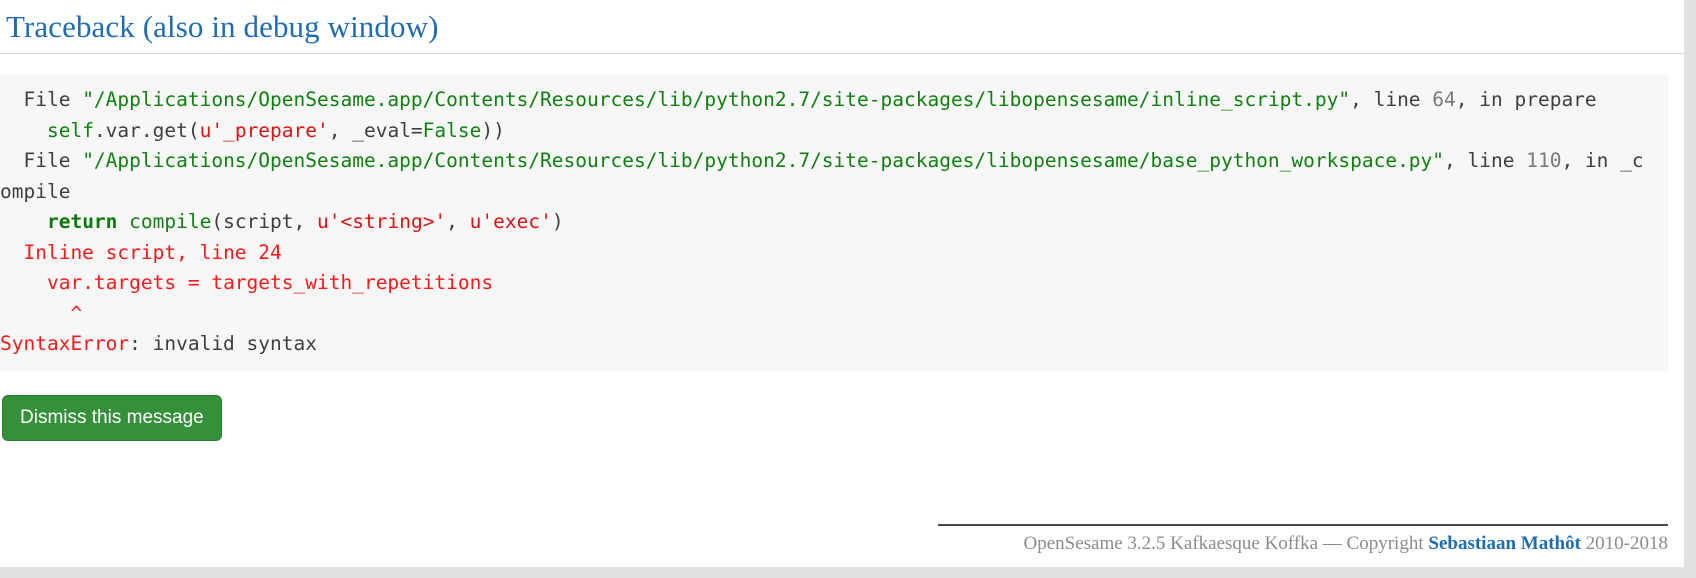 The height and width of the screenshot is (578, 1696). I want to click on code-token-error: ^, so click(41, 313).